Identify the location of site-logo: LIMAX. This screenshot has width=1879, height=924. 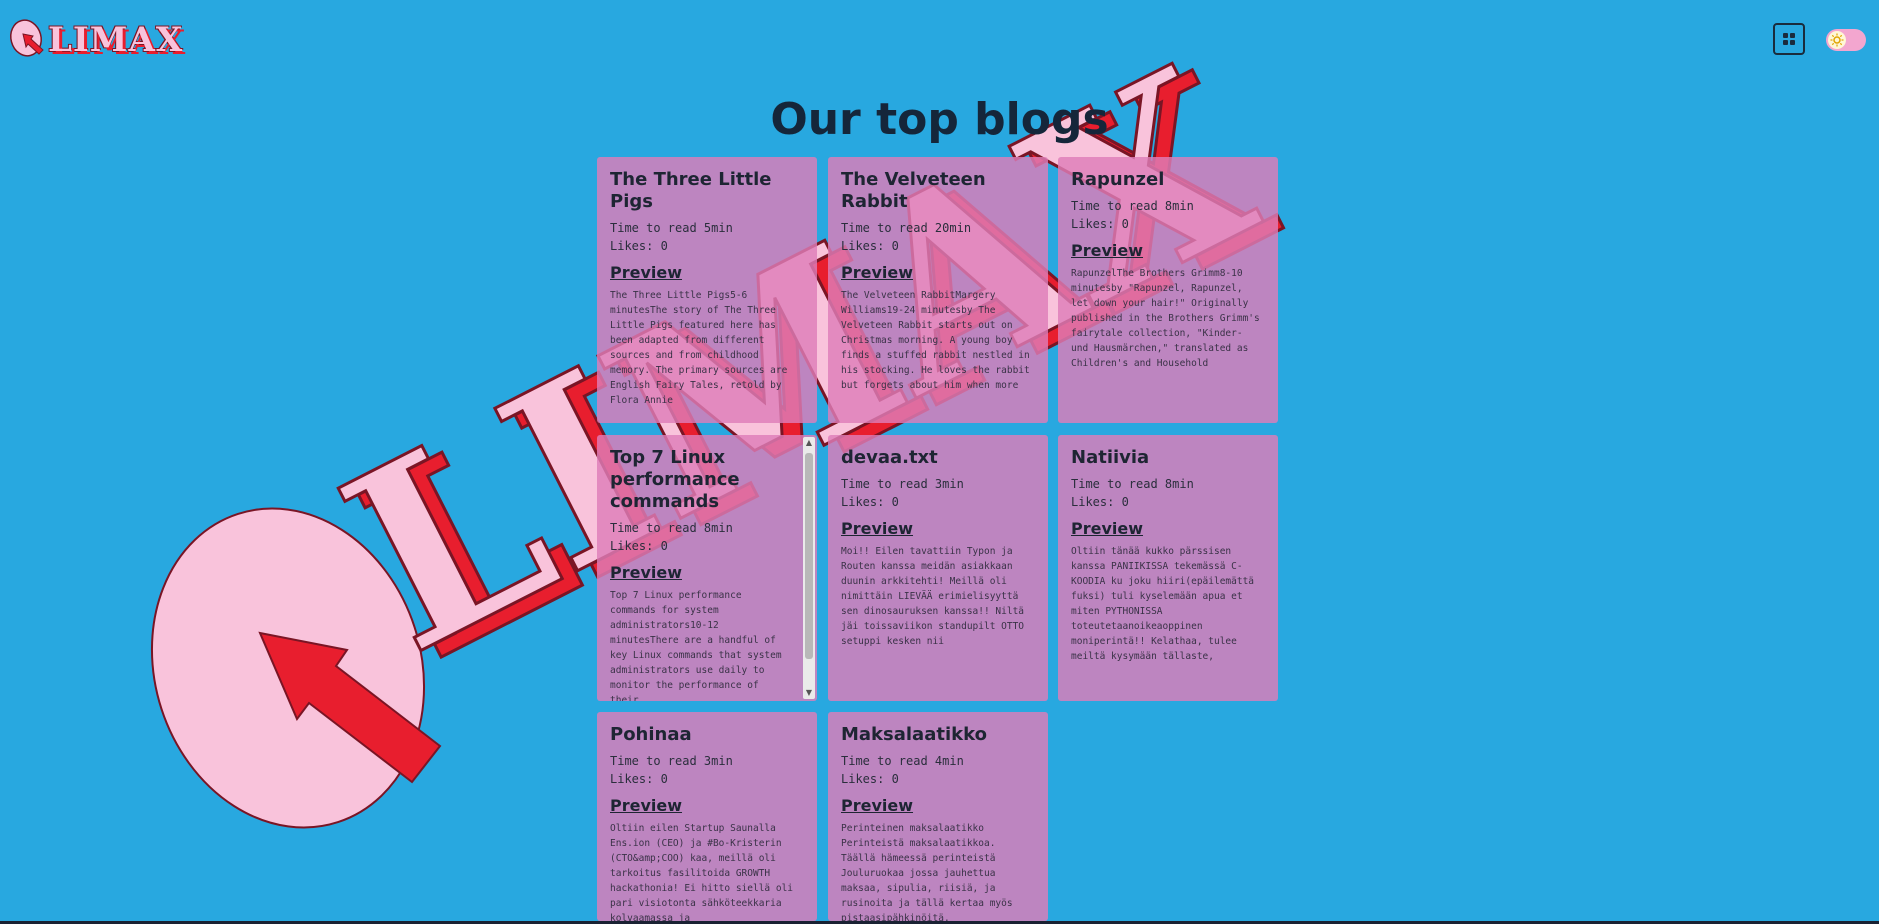
(111, 38).